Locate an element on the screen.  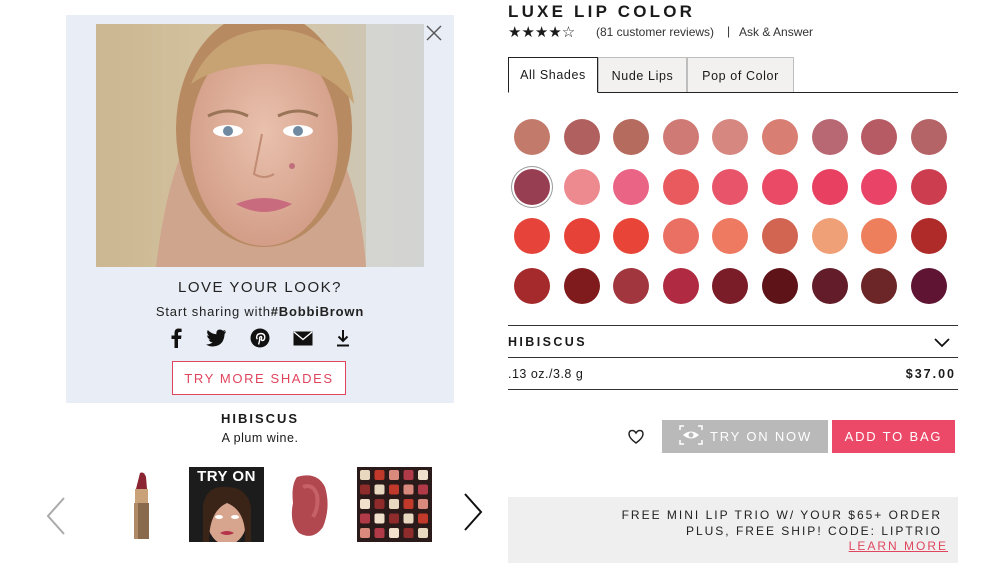
heart-icon is located at coordinates (636, 436).